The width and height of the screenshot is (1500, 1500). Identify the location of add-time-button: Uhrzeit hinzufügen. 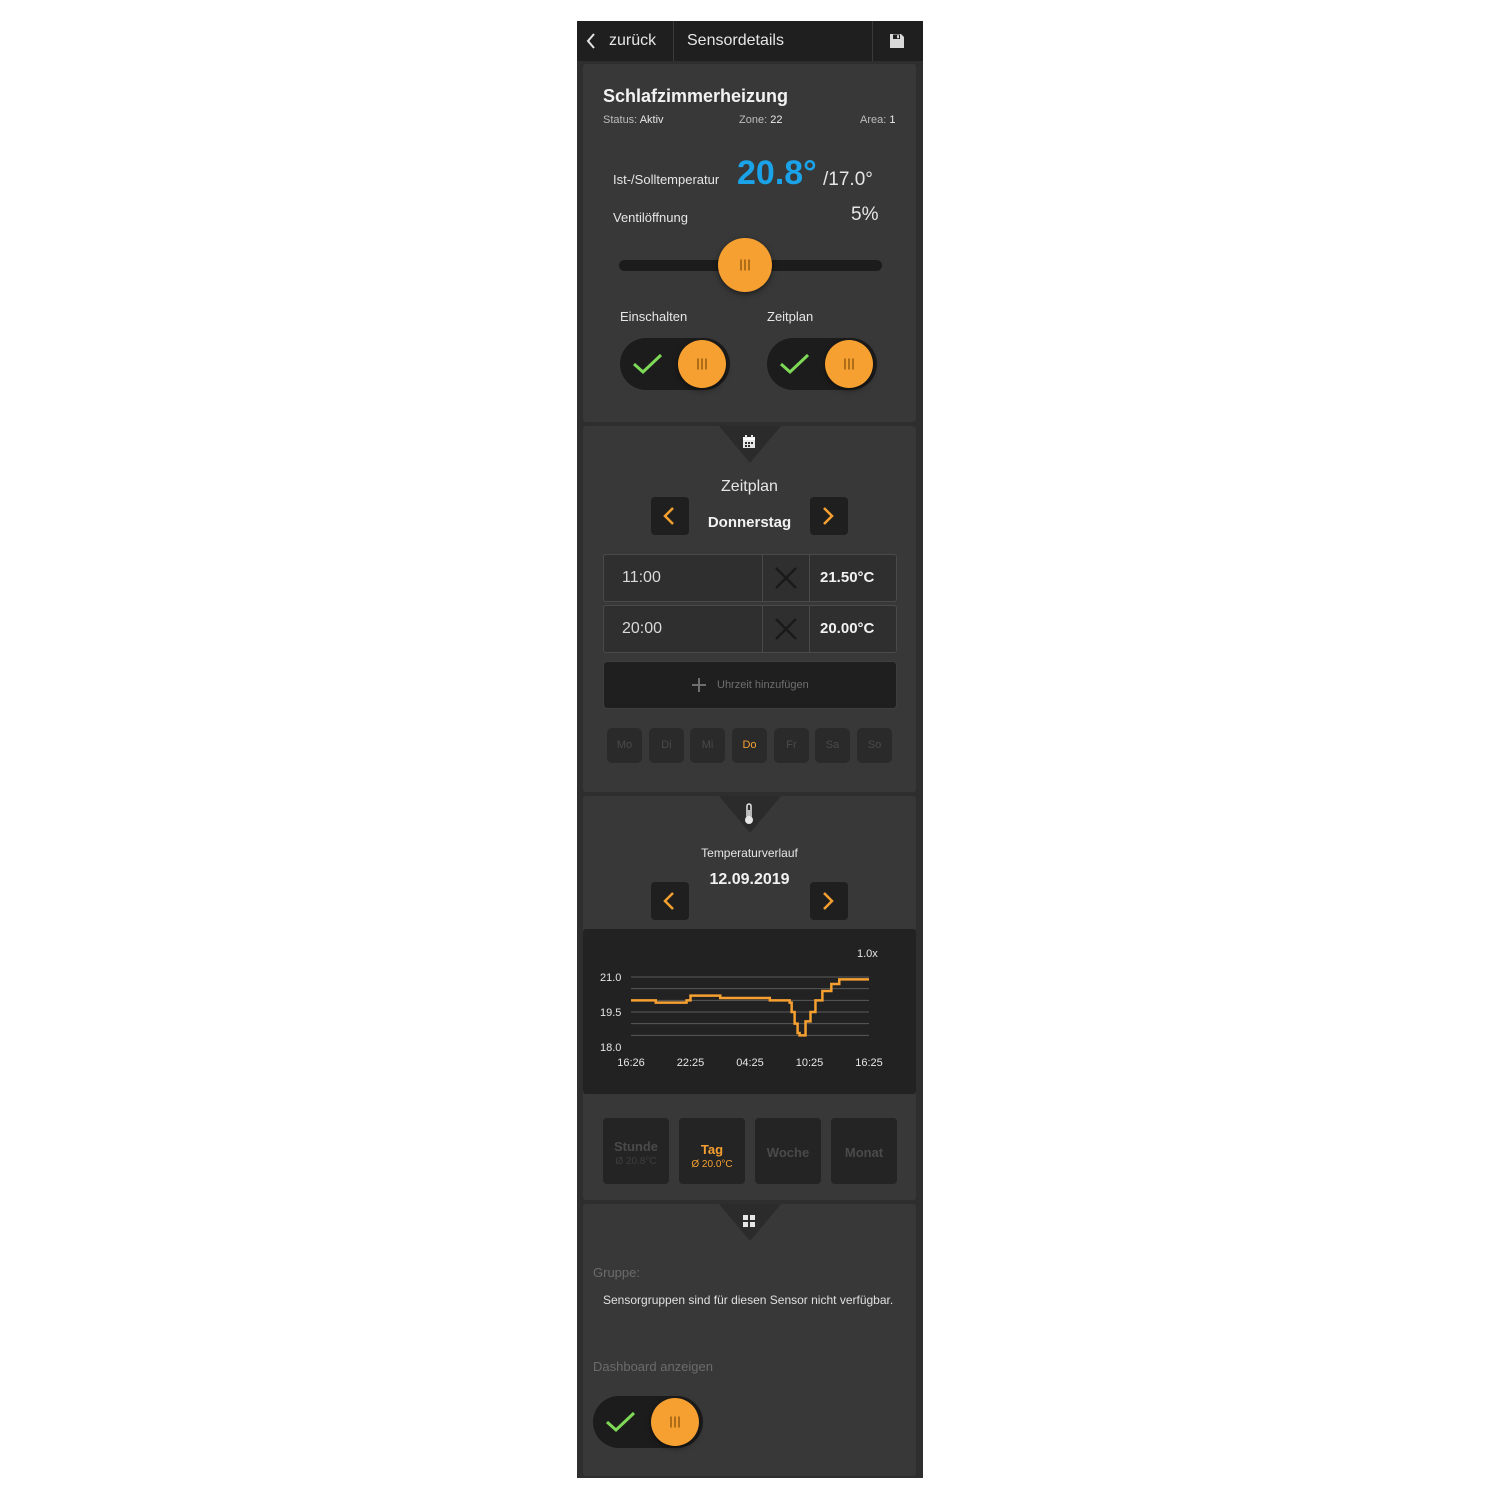
(750, 685).